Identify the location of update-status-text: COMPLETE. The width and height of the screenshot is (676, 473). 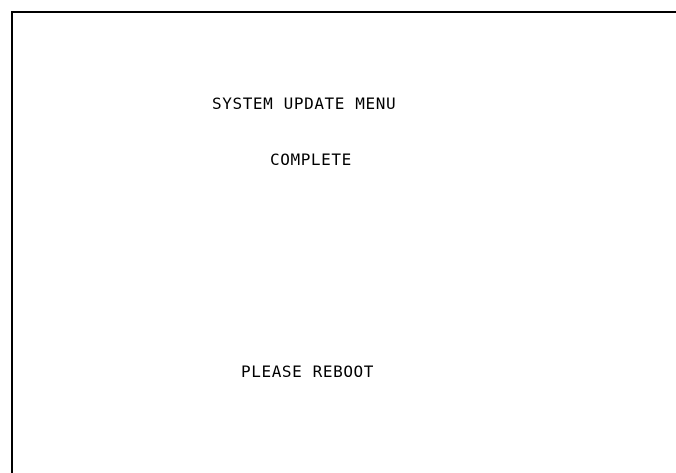
(311, 159).